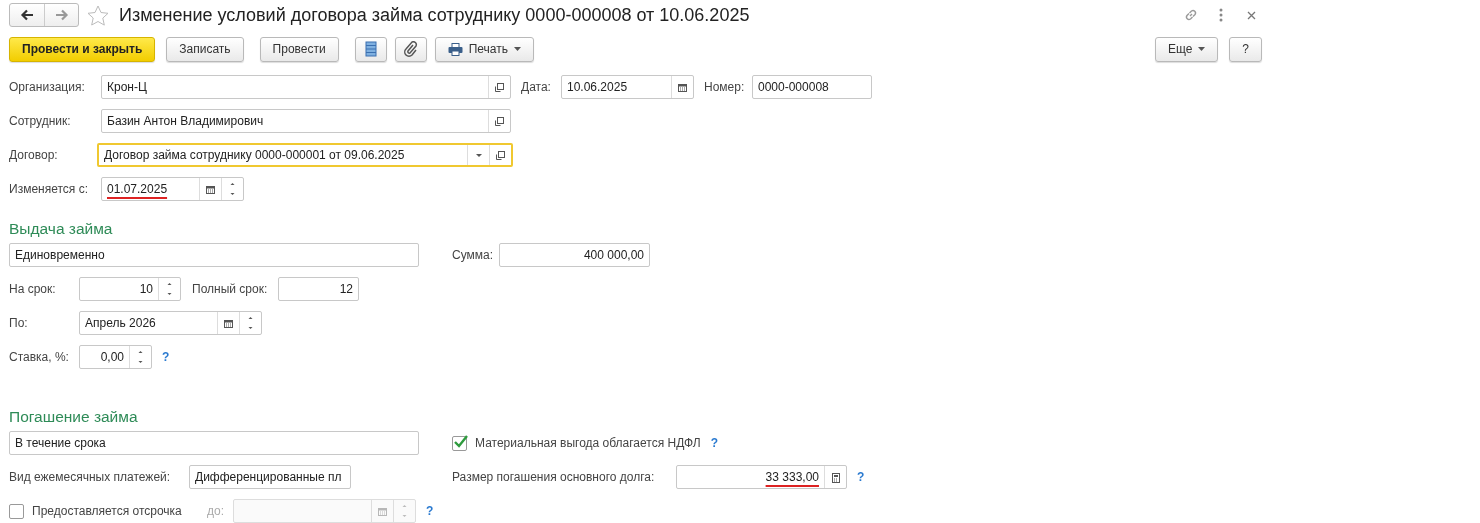 Image resolution: width=1480 pixels, height=523 pixels. I want to click on field-label: Сотрудник:, so click(40, 121).